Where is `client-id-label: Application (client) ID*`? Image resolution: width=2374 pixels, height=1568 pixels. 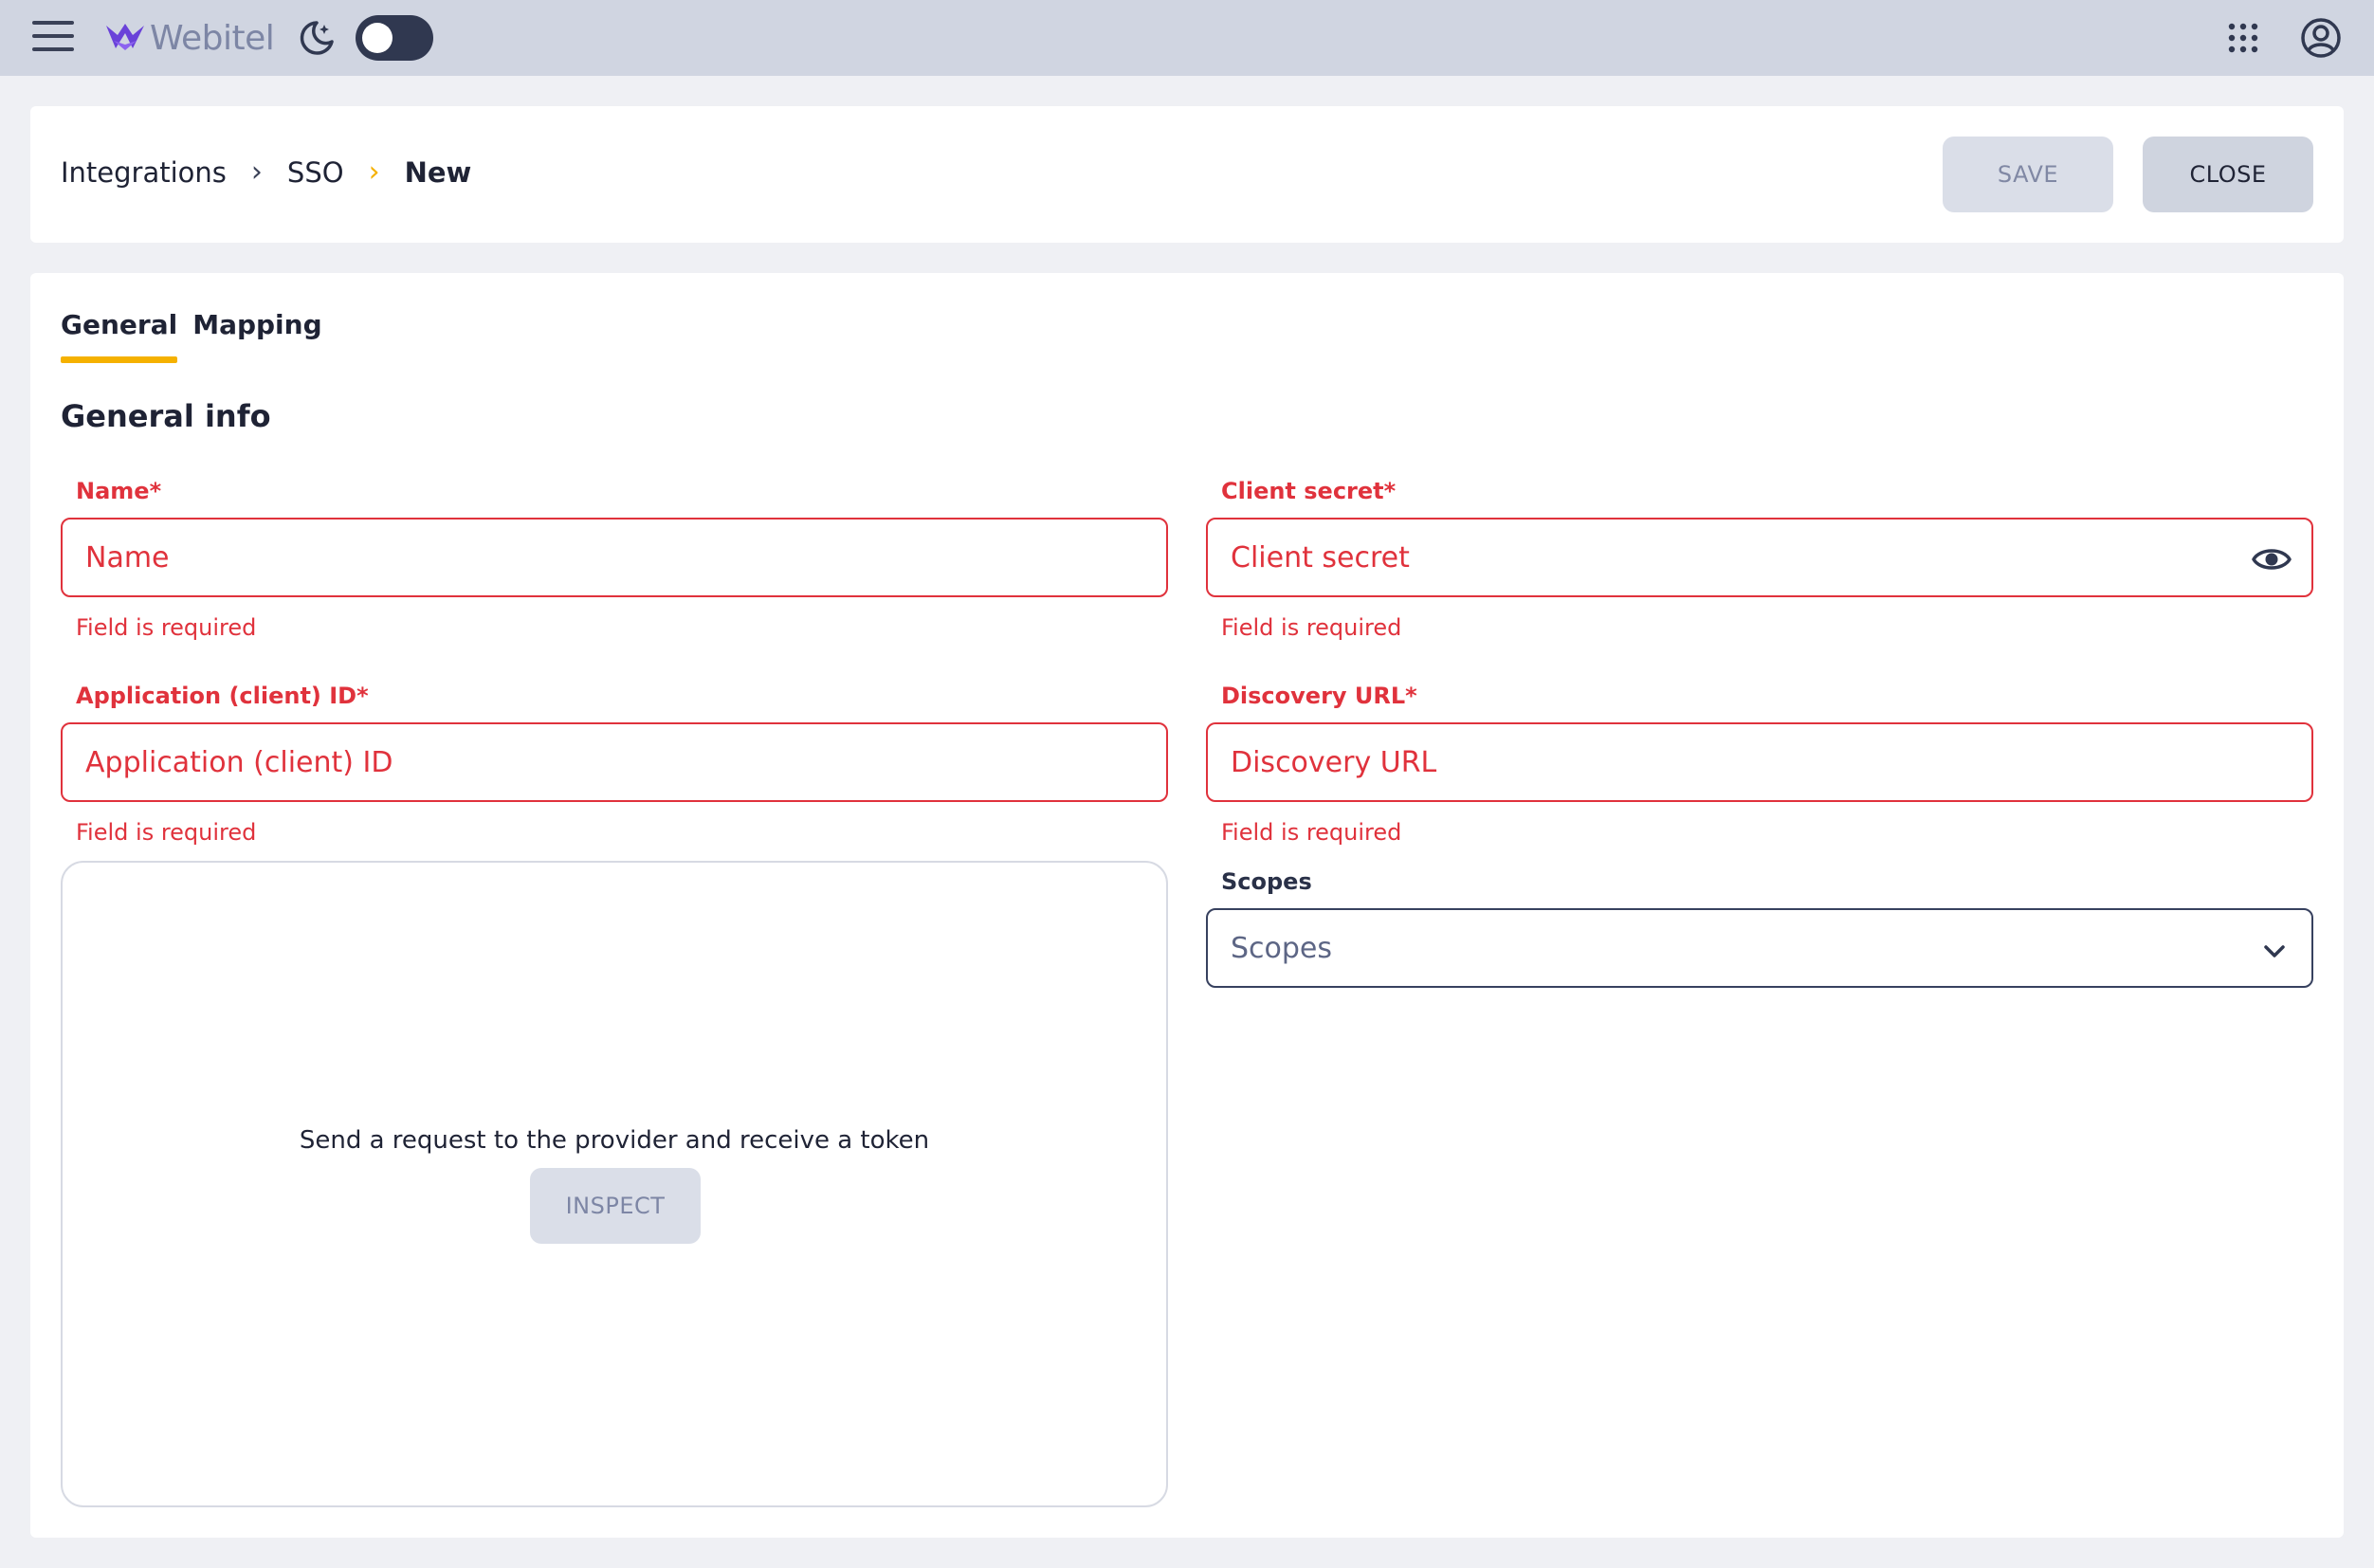 client-id-label: Application (client) ID* is located at coordinates (222, 696).